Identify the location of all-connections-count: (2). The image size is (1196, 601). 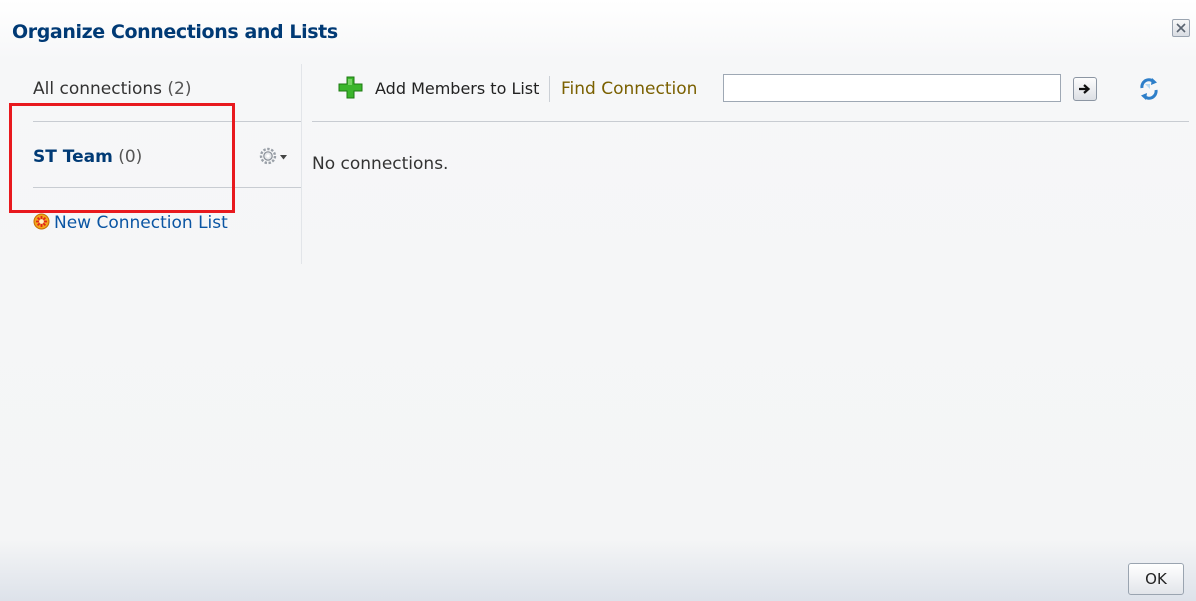
(179, 89).